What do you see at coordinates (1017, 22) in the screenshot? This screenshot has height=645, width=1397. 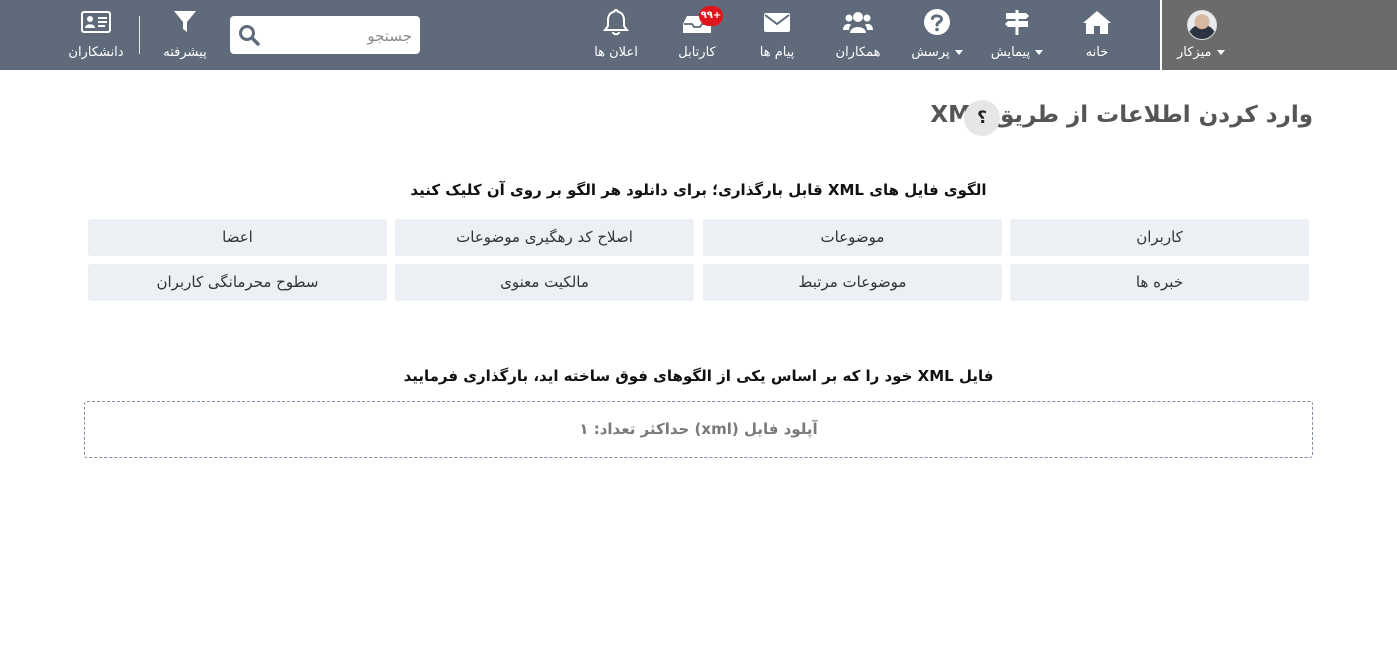 I see `signpost-icon` at bounding box center [1017, 22].